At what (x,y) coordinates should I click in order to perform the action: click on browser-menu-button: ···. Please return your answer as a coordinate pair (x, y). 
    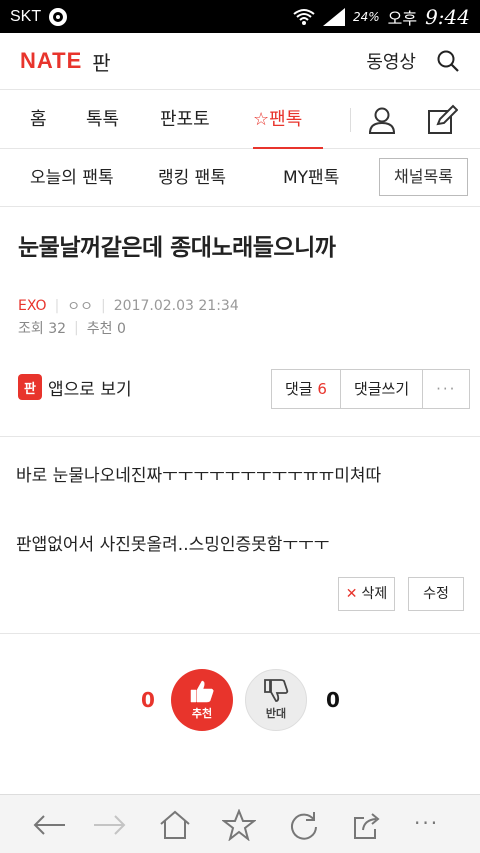
    Looking at the image, I should click on (426, 823).